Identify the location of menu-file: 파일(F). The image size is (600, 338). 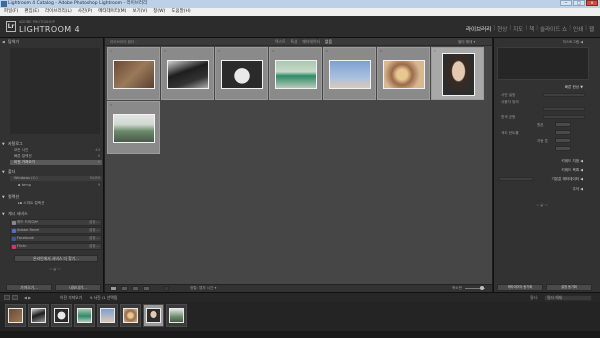
(11, 12).